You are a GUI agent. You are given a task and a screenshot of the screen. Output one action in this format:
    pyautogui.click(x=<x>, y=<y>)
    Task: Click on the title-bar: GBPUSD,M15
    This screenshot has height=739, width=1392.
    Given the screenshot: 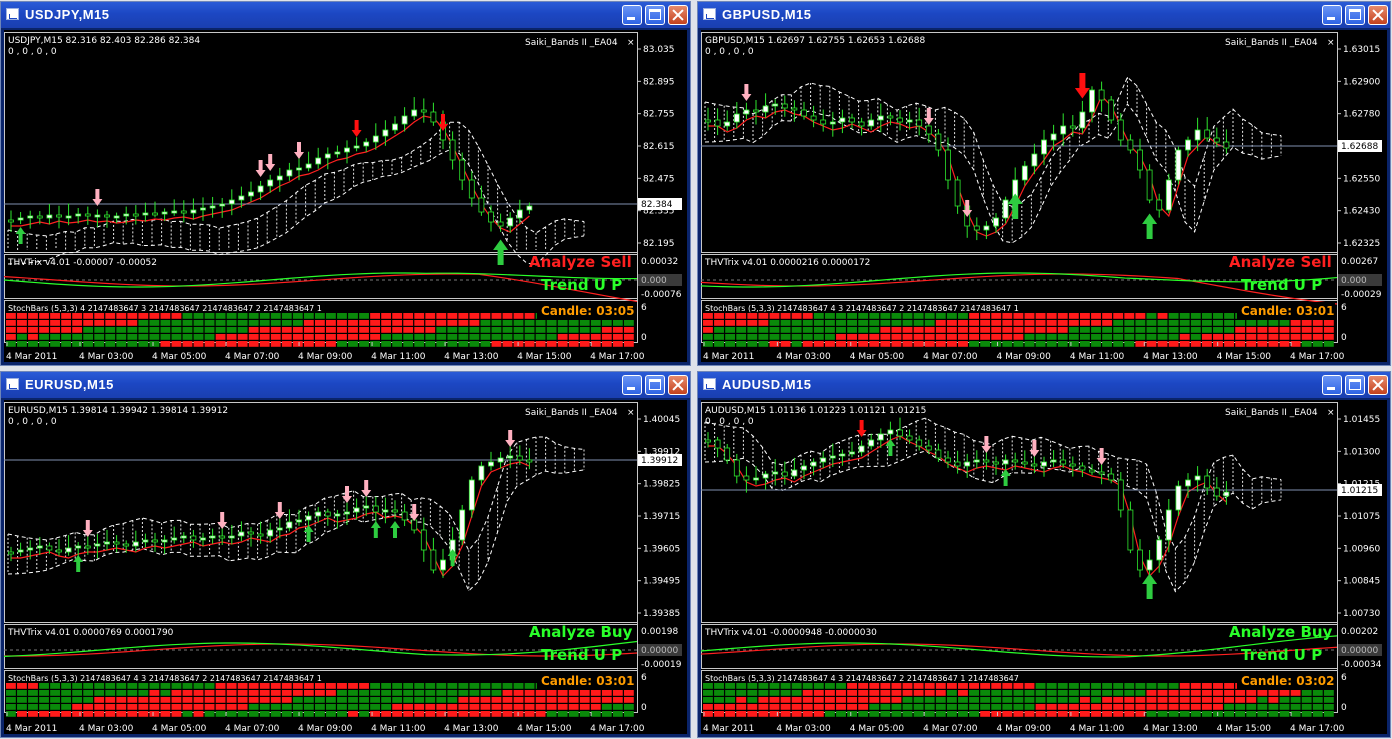 What is the action you would take?
    pyautogui.click(x=1044, y=15)
    